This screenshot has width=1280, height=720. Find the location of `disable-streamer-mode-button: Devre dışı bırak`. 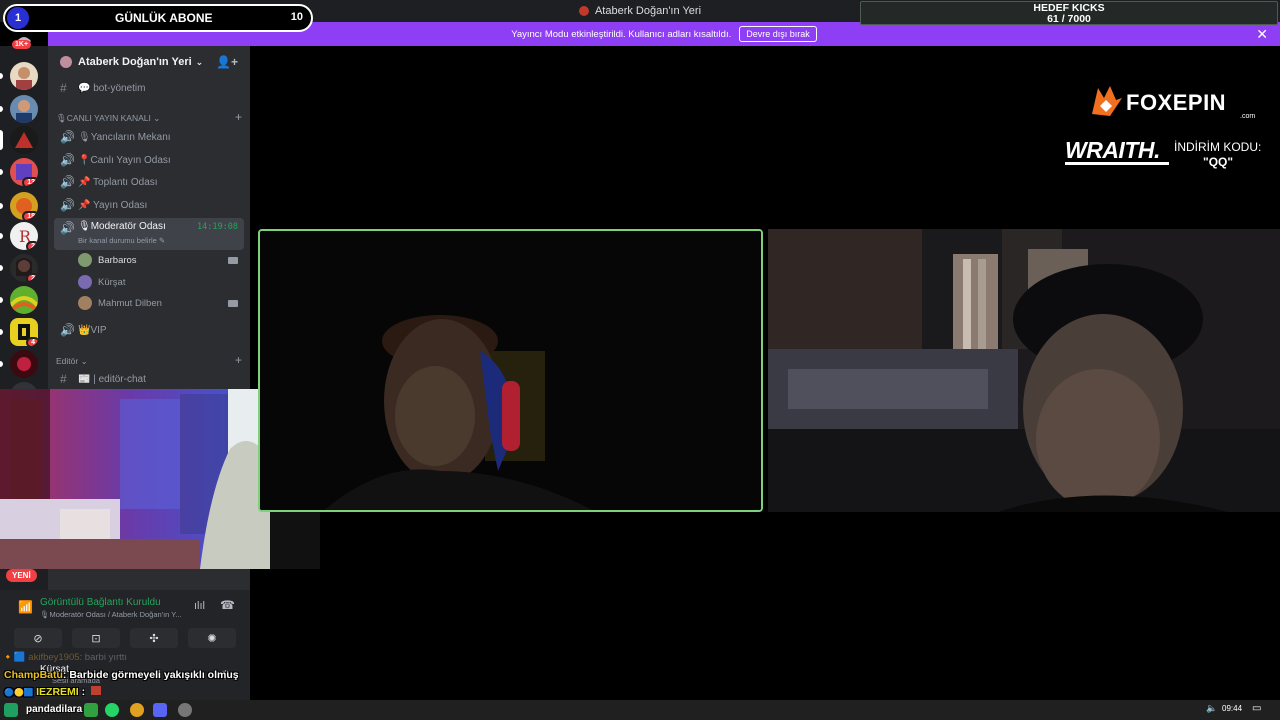

disable-streamer-mode-button: Devre dışı bırak is located at coordinates (778, 34).